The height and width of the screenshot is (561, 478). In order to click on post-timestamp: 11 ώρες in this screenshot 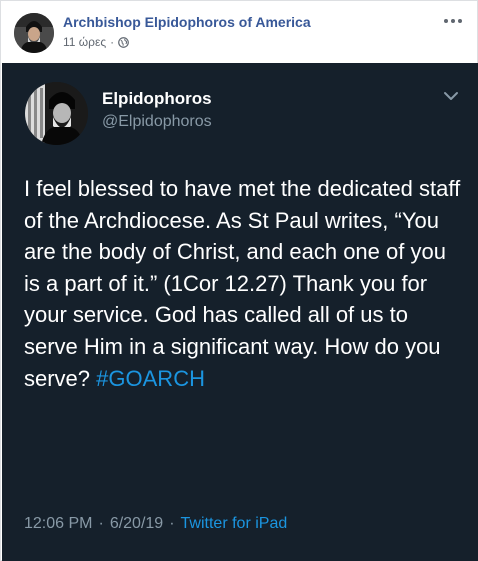, I will do `click(84, 42)`.